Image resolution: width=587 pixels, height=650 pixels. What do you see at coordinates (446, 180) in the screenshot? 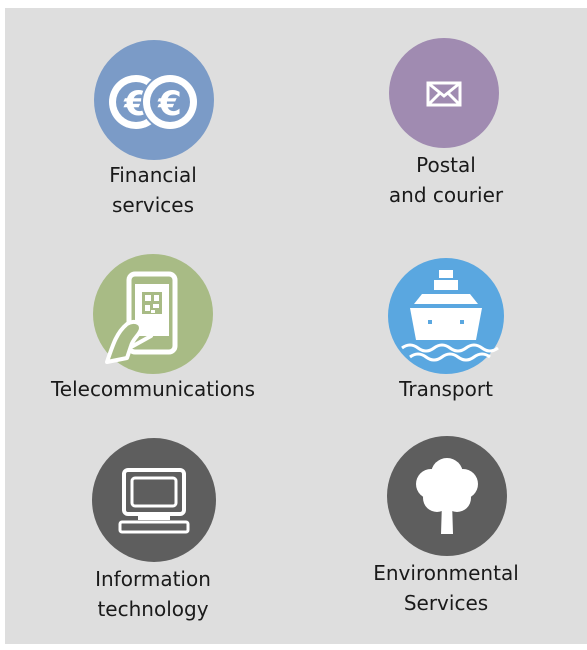
I see `sector-label: Postal and courier` at bounding box center [446, 180].